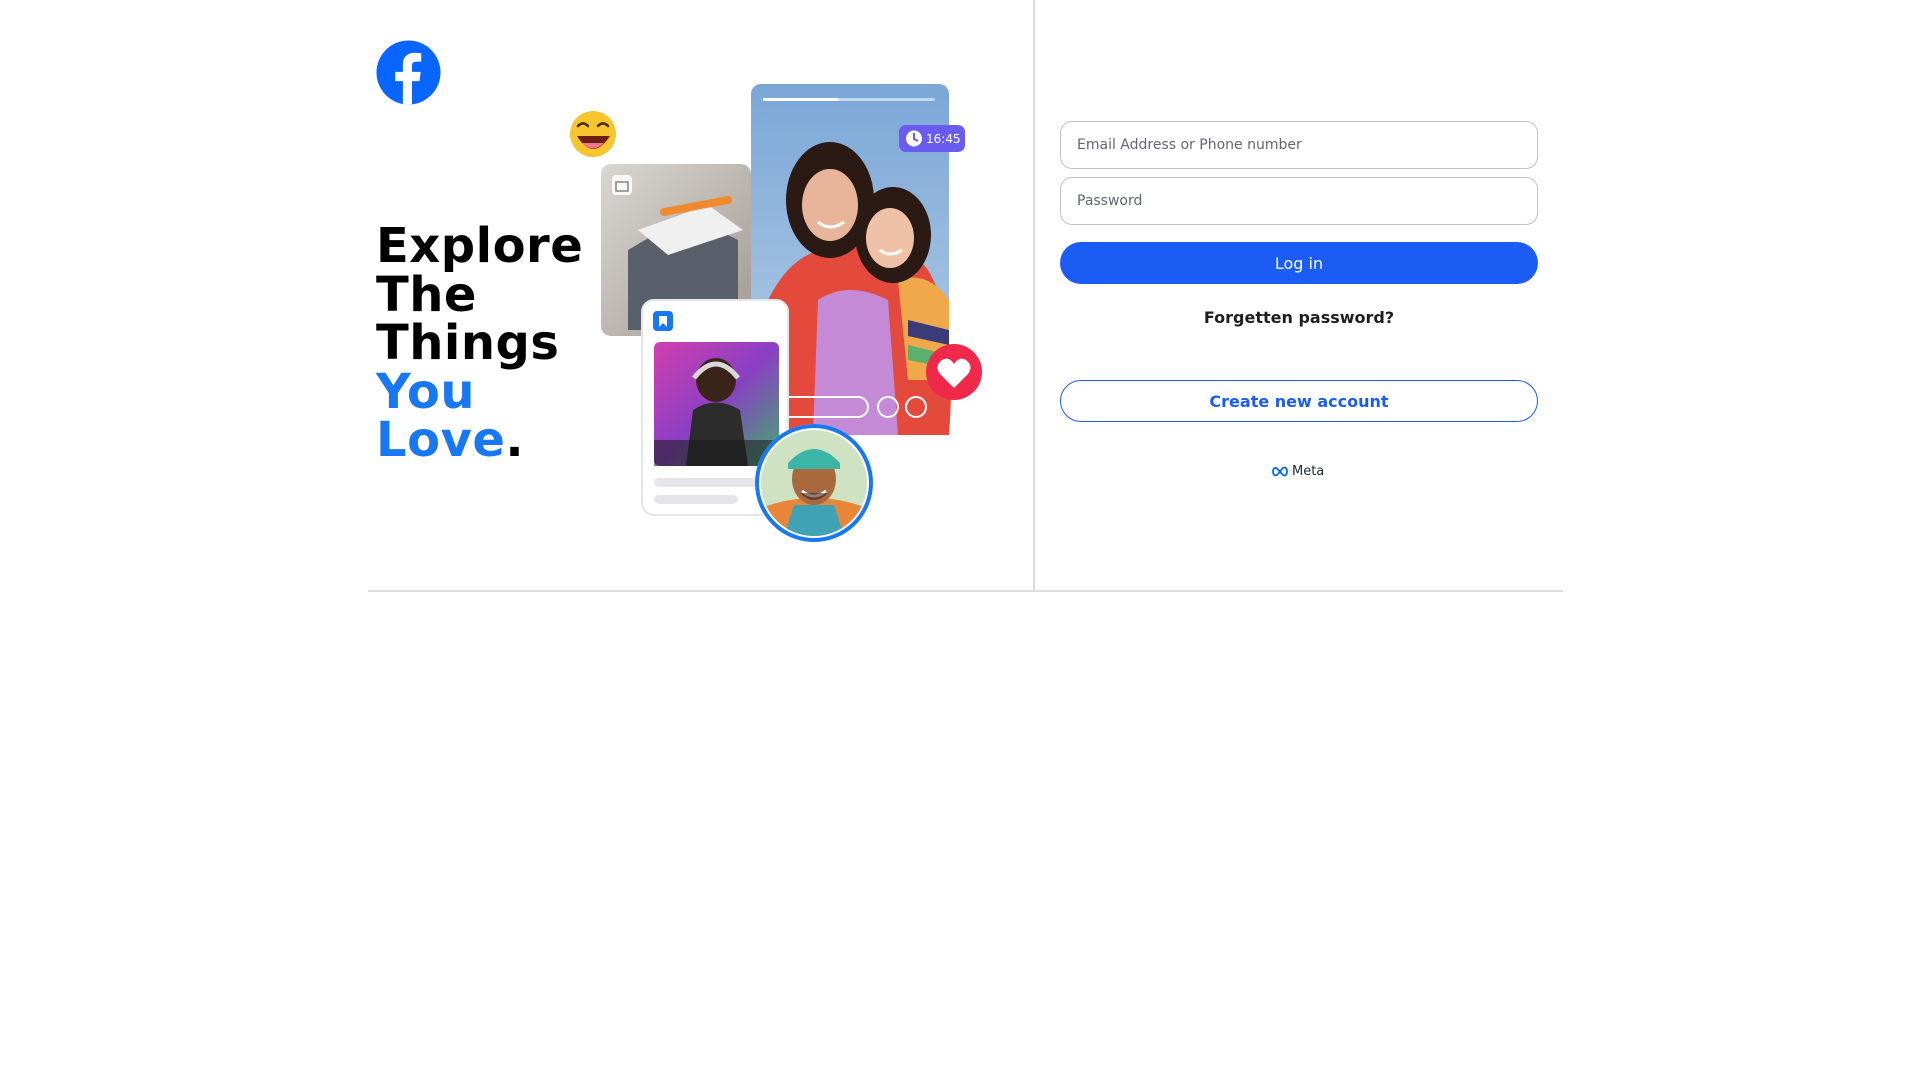 The image size is (1920, 1080). What do you see at coordinates (593, 134) in the screenshot?
I see `laughing-emoji-icon` at bounding box center [593, 134].